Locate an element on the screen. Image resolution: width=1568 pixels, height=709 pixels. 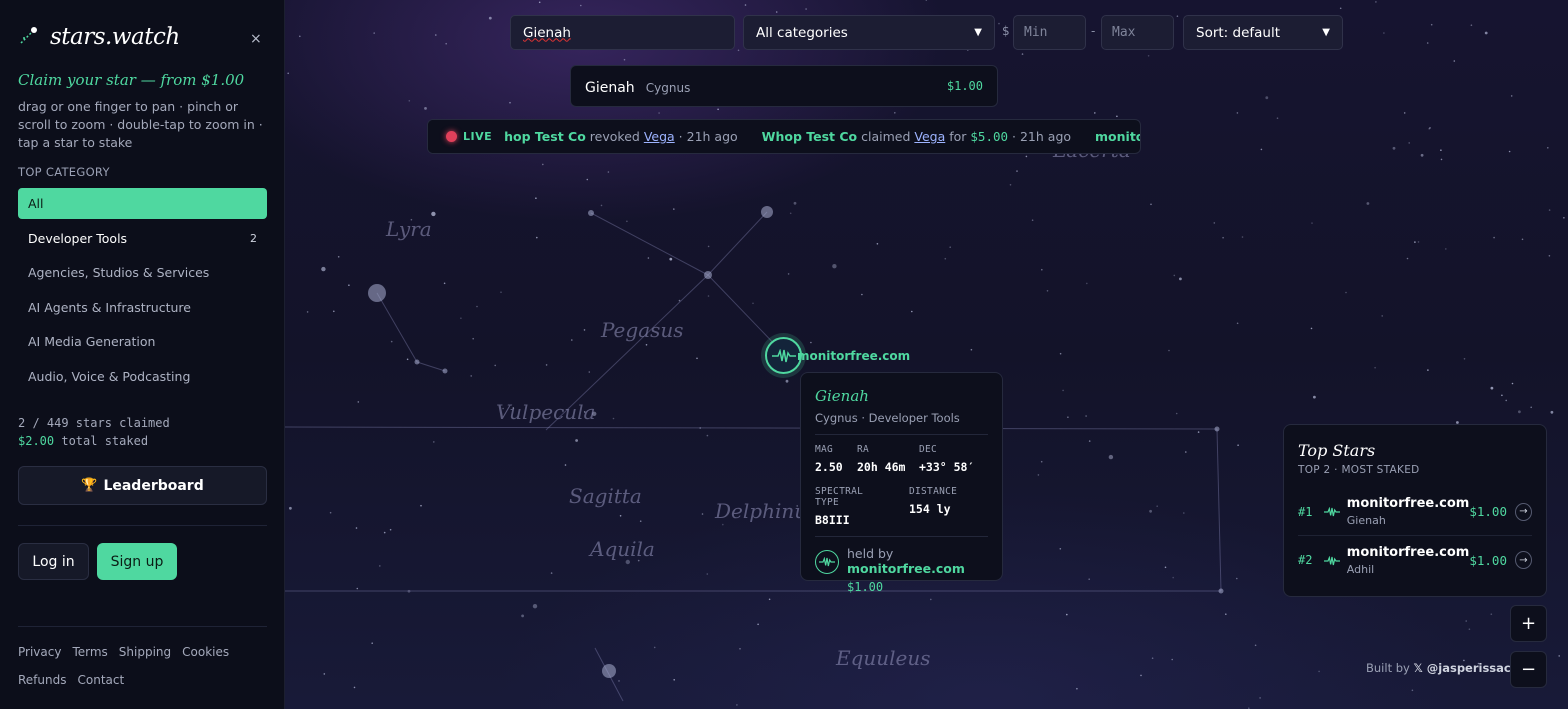
holder-price: $1.00 is located at coordinates (865, 587).